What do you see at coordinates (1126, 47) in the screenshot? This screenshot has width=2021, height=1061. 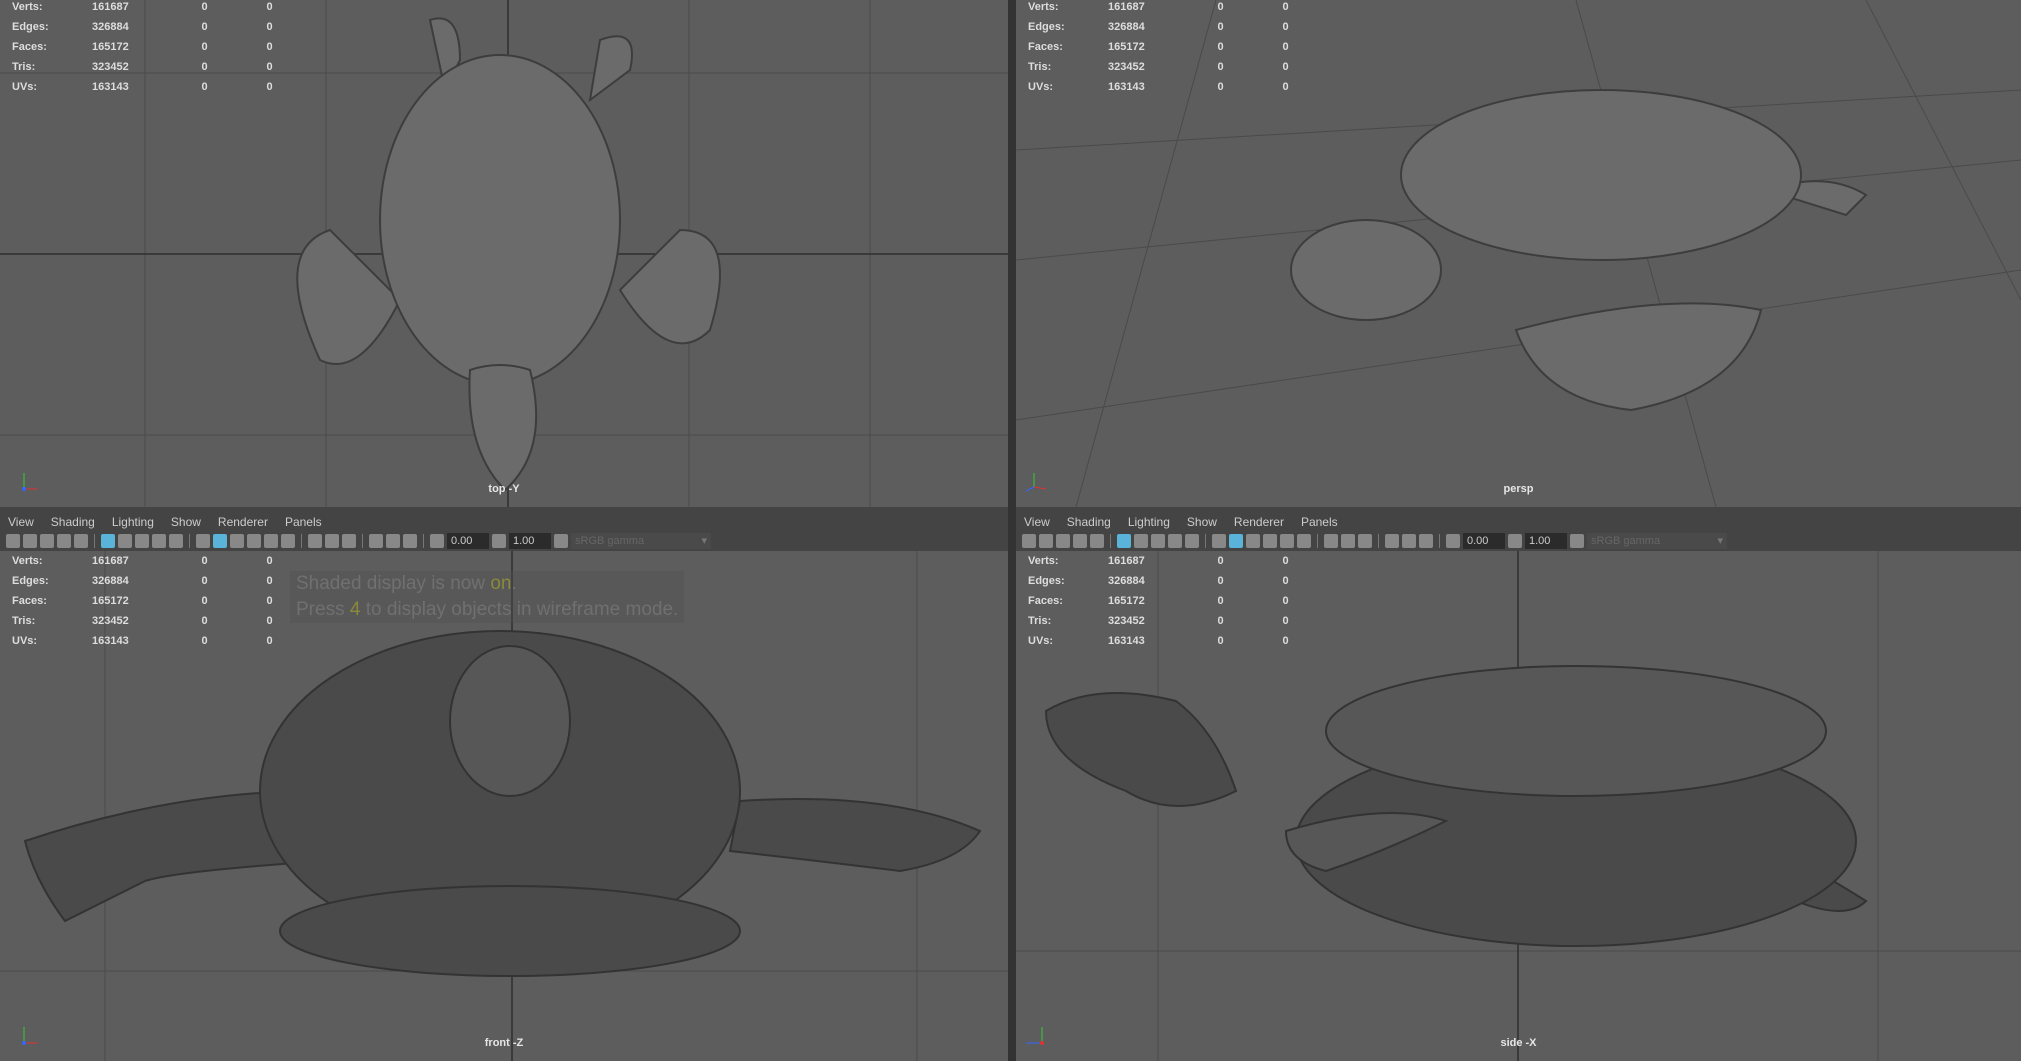 I see `stat-value: 165172` at bounding box center [1126, 47].